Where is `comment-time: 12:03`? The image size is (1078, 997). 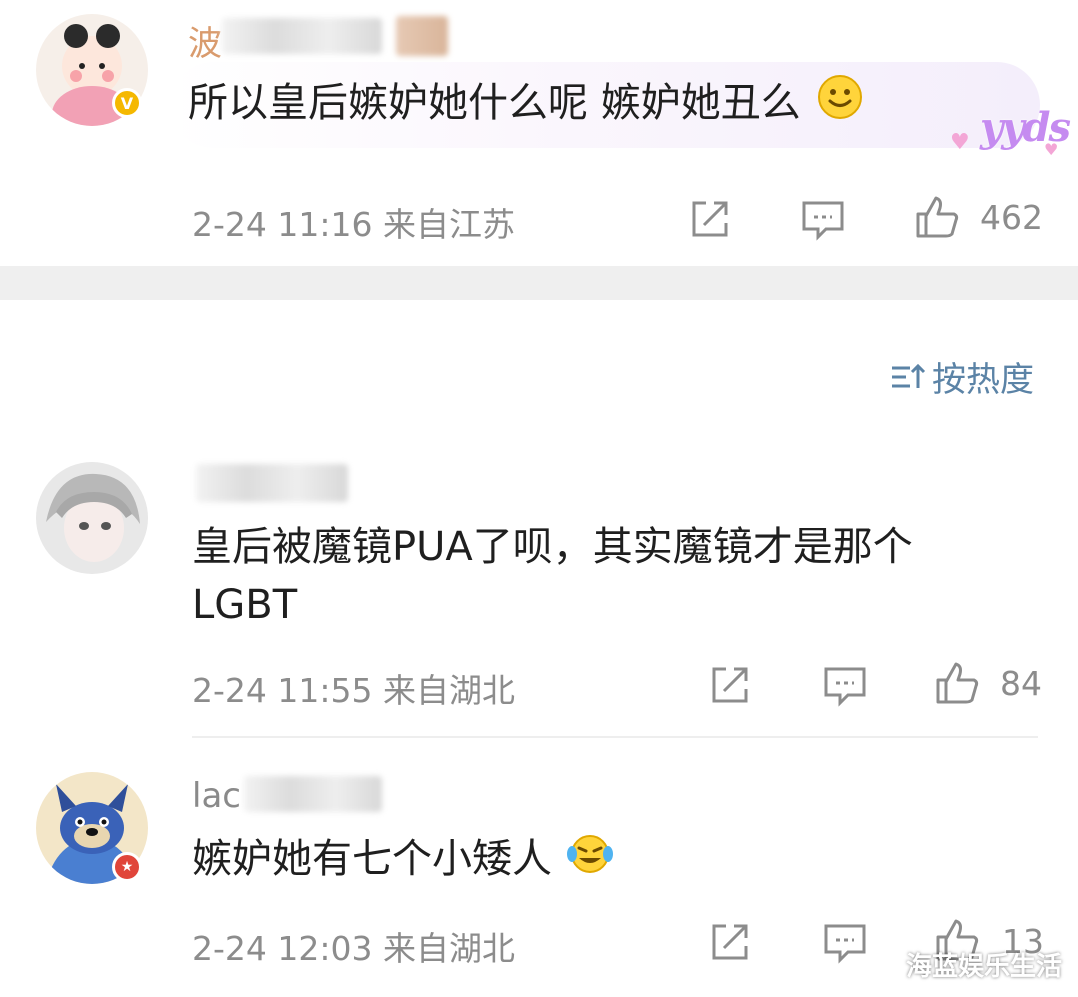
comment-time: 12:03 is located at coordinates (325, 948).